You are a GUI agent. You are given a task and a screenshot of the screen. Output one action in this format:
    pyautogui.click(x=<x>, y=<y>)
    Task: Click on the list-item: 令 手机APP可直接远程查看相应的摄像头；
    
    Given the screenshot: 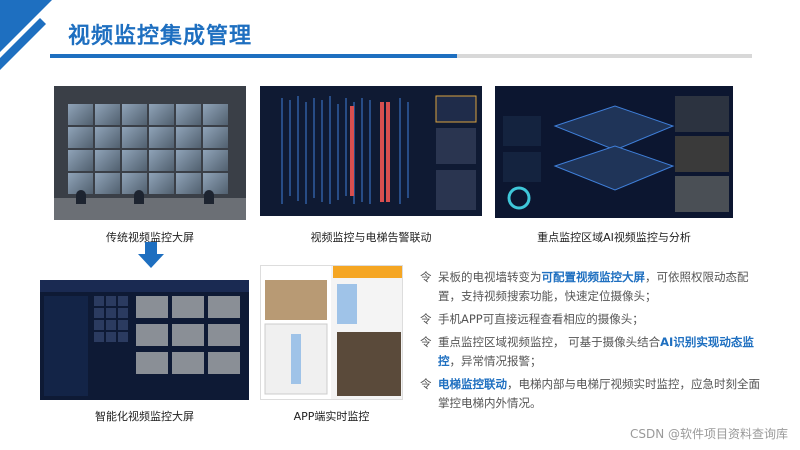 What is the action you would take?
    pyautogui.click(x=590, y=319)
    